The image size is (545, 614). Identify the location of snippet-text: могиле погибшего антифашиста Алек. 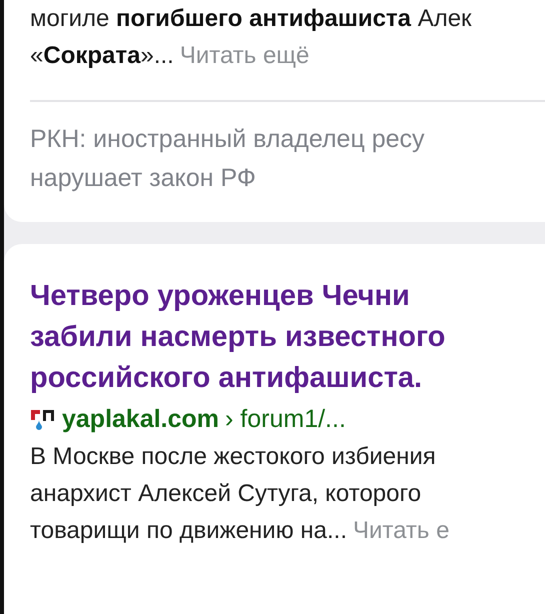
(251, 18).